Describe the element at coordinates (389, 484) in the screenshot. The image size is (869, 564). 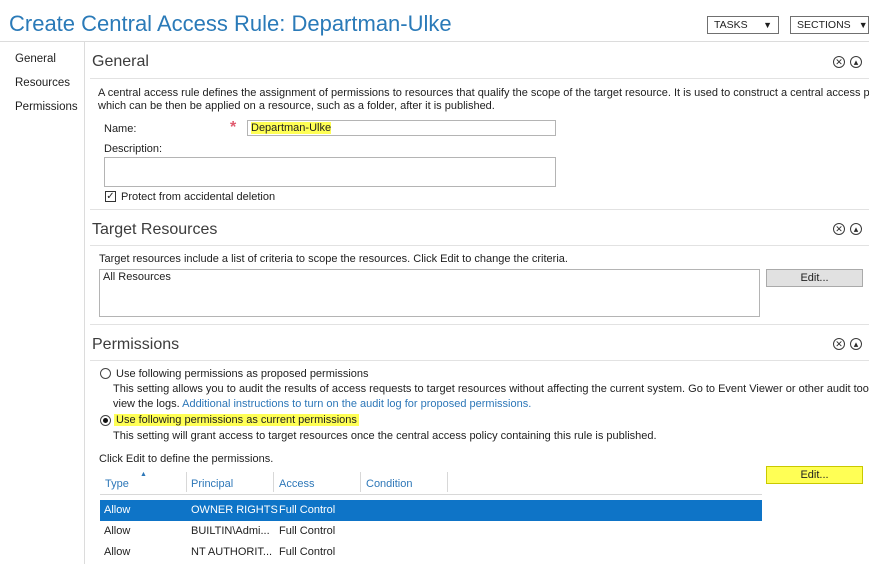
I see `column-header-condition: Condition` at that location.